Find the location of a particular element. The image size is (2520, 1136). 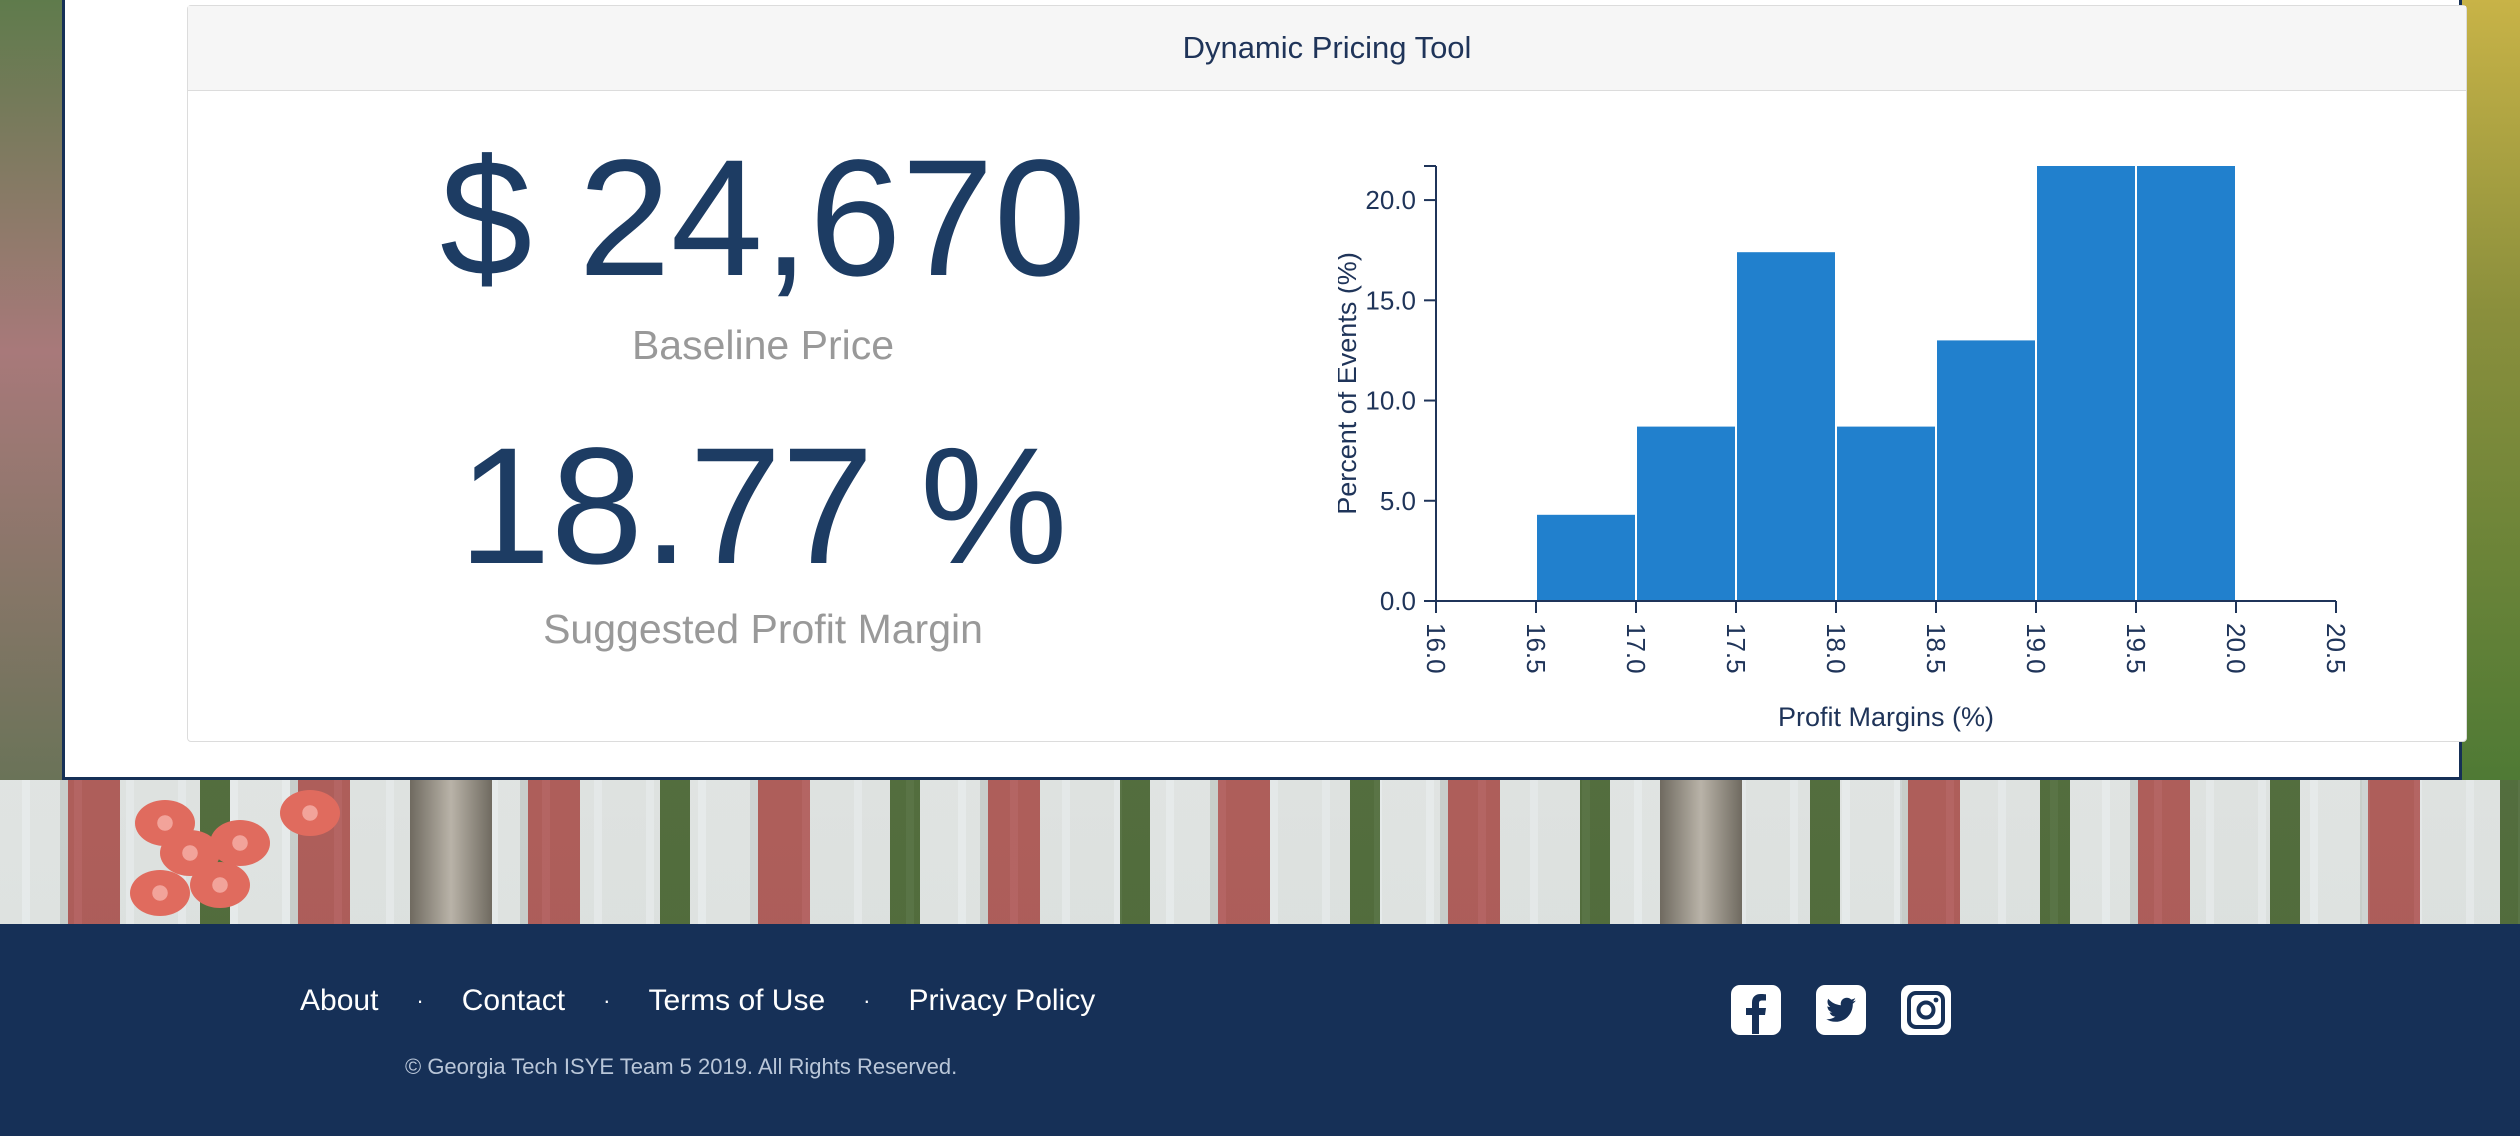

y-tick-label: 10.0 is located at coordinates (1390, 401).